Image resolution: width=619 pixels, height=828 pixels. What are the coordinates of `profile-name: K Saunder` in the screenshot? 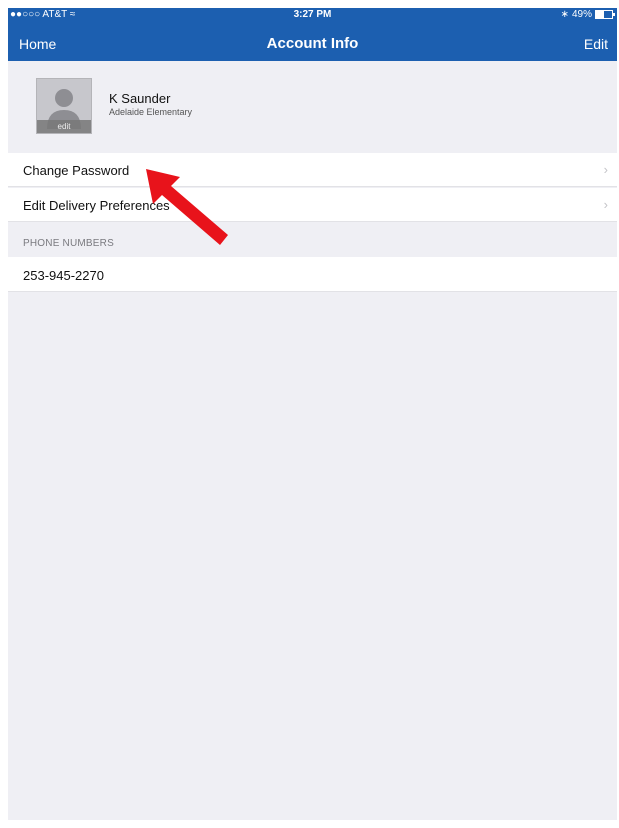 It's located at (140, 98).